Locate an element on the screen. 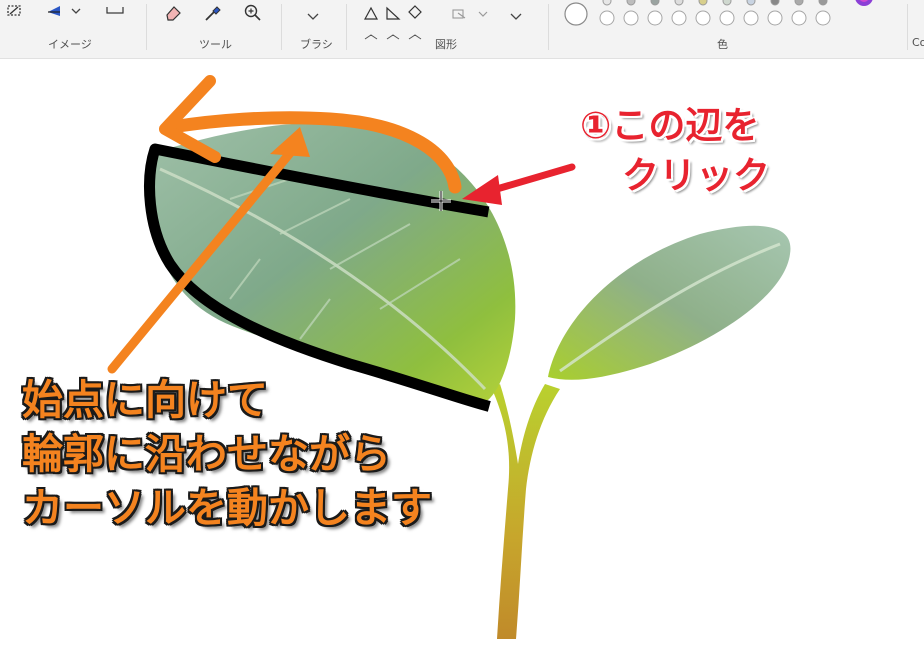 This screenshot has width=924, height=651. image-crop-icon is located at coordinates (116, 9).